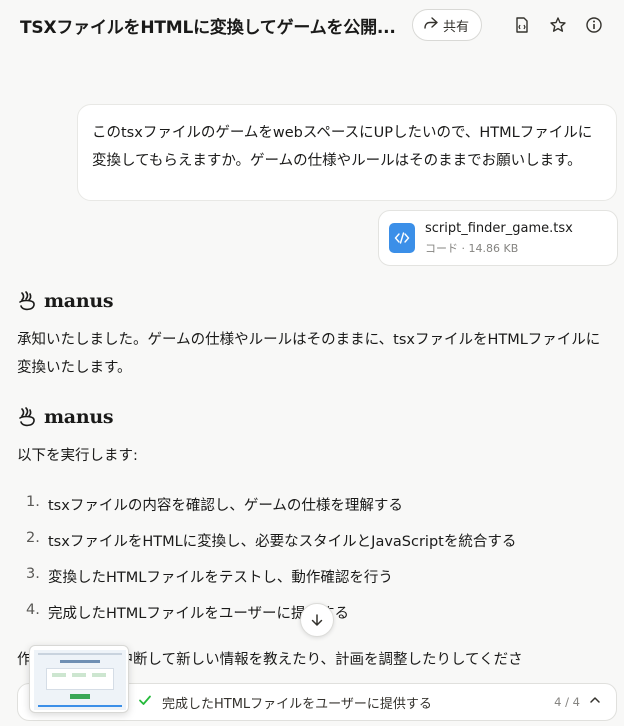 The image size is (624, 726). Describe the element at coordinates (220, 578) in the screenshot. I see `step-text: 変換したHTMLファイルをテストし、動作確認を行う` at that location.